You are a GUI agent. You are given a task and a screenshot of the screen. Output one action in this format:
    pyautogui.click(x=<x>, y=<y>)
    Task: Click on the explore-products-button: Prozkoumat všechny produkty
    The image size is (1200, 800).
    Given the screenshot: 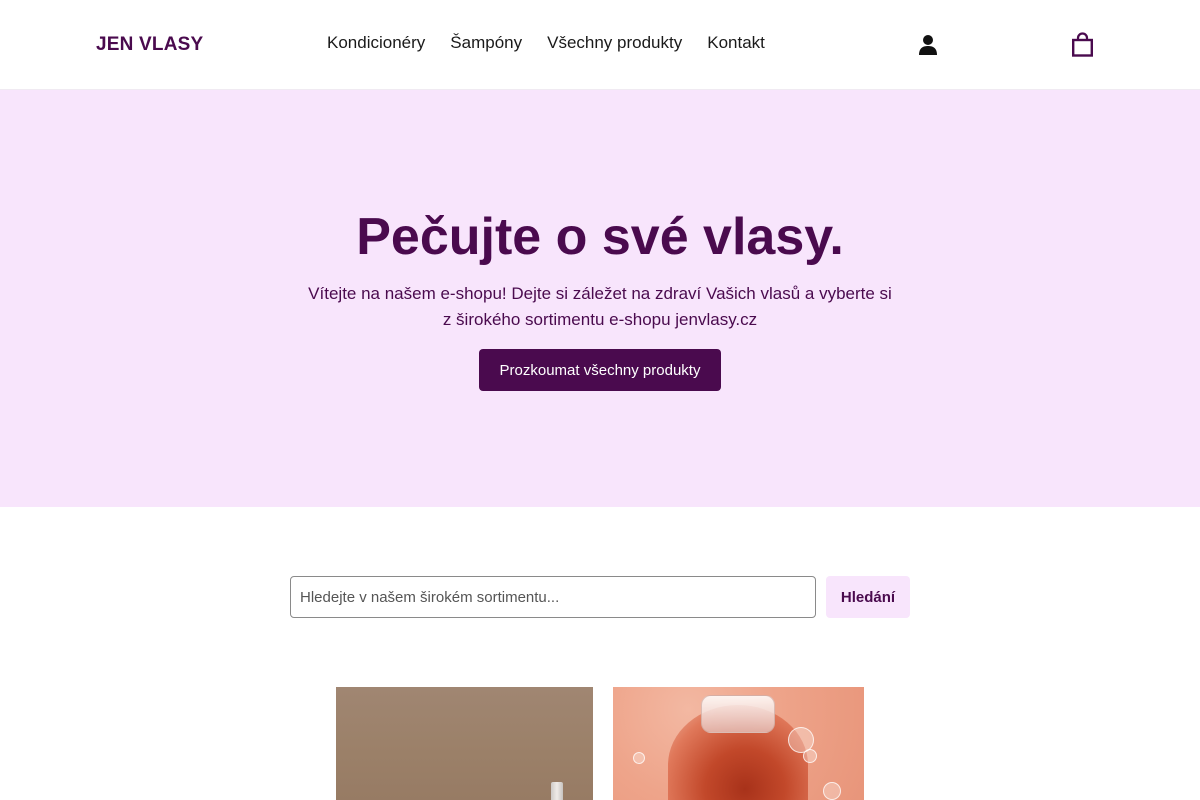 What is the action you would take?
    pyautogui.click(x=600, y=370)
    